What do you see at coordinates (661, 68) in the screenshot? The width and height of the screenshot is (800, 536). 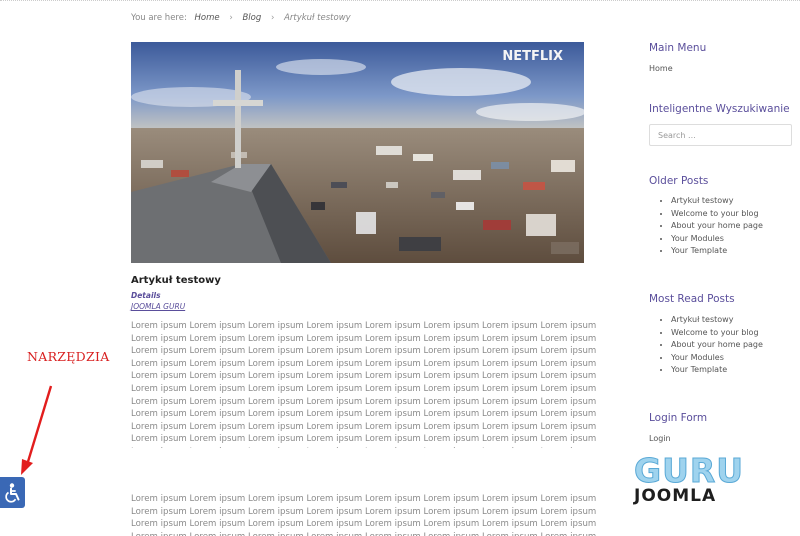 I see `main-menu-item-home: Home` at bounding box center [661, 68].